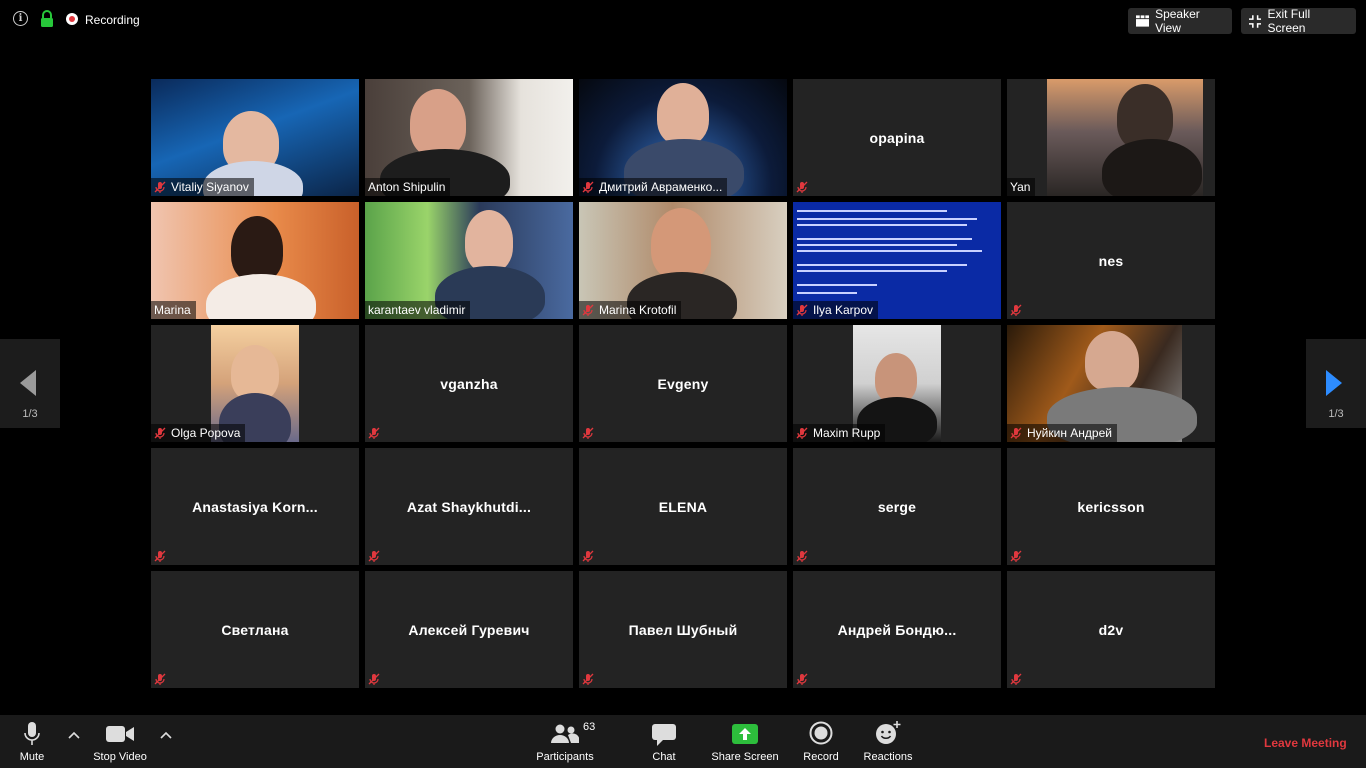 This screenshot has width=1366, height=768. I want to click on mute-button: Mute, so click(32, 741).